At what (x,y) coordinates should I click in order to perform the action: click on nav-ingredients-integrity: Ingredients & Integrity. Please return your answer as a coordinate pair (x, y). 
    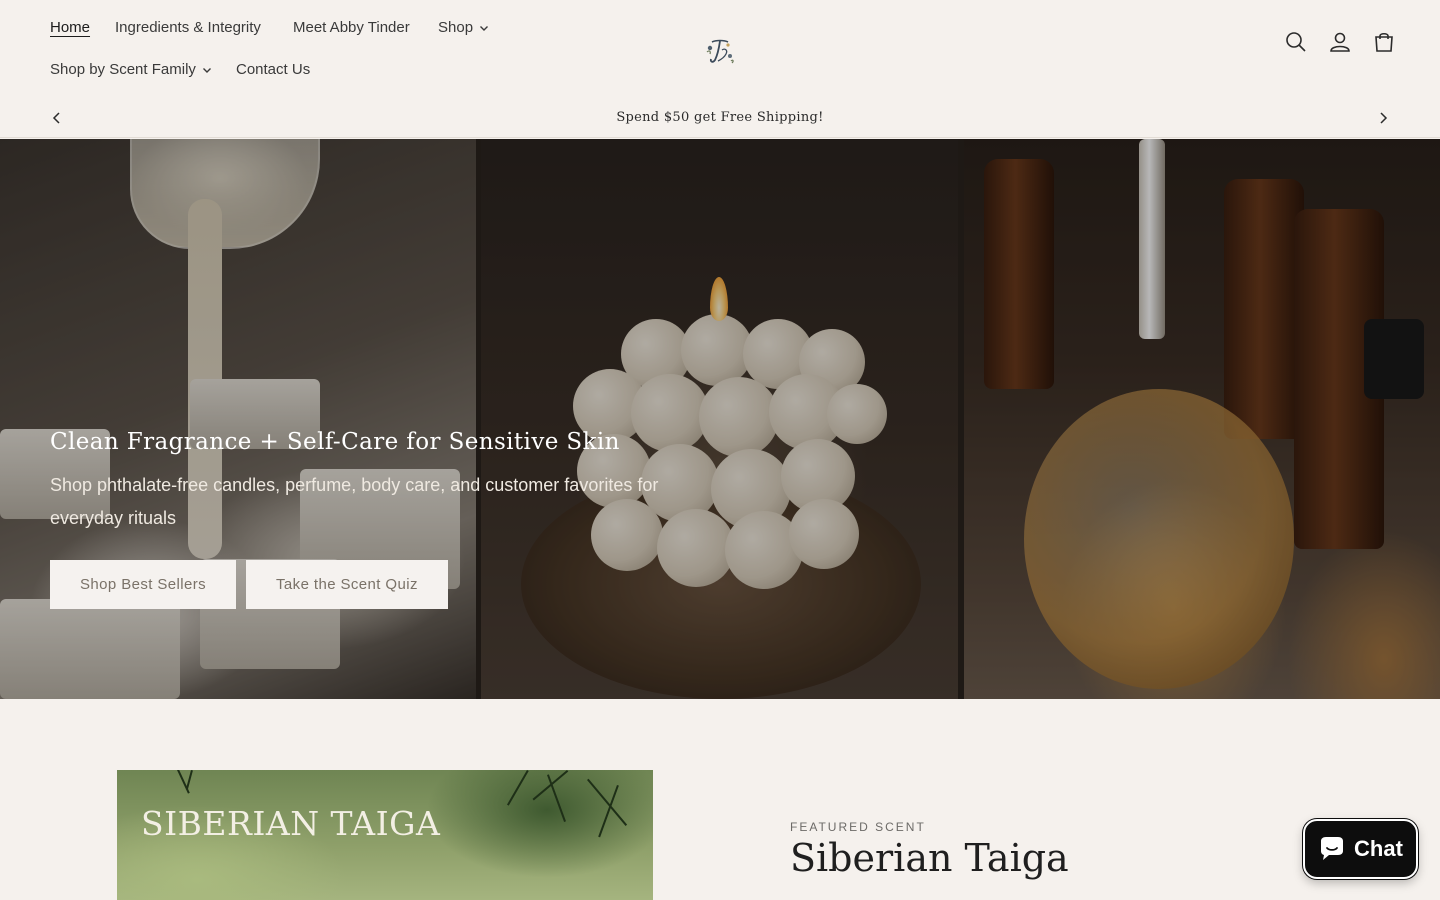
    Looking at the image, I should click on (188, 28).